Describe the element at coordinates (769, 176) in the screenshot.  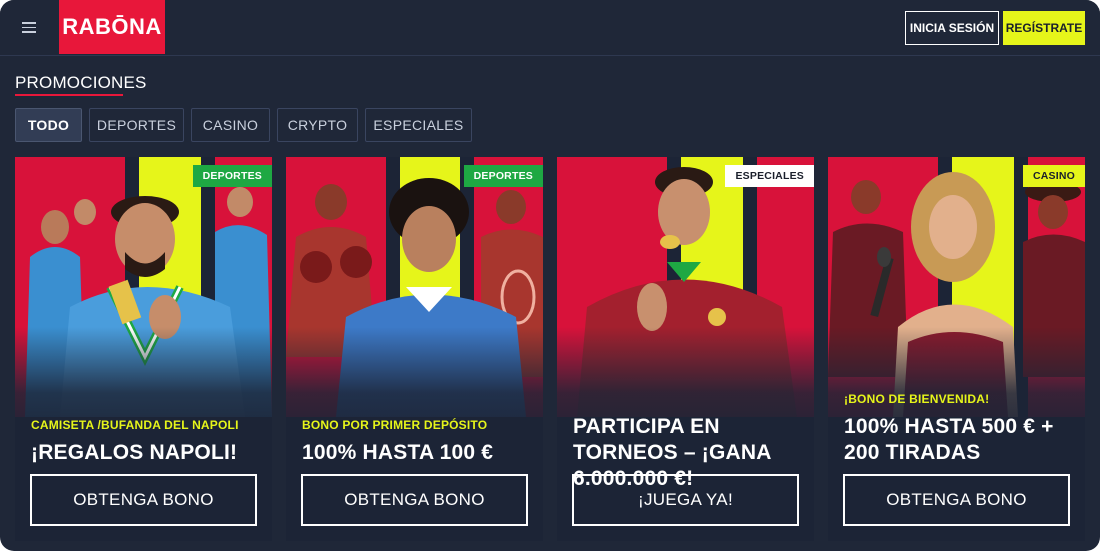
I see `category-badge: ESPECIALES` at that location.